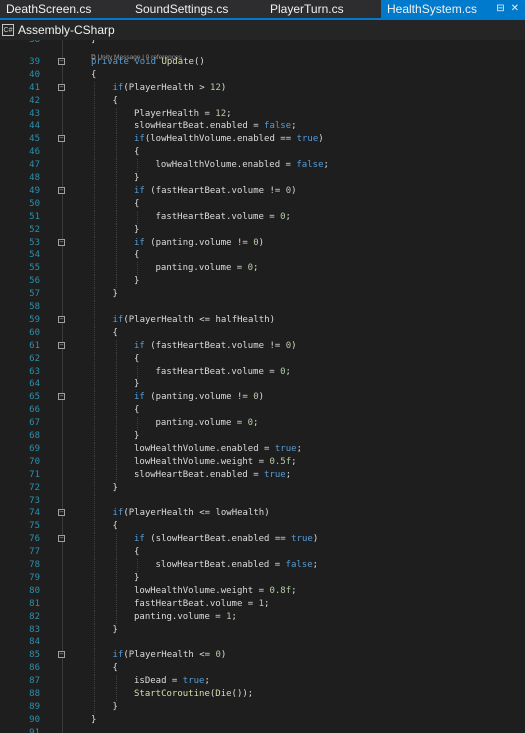 The image size is (525, 733). I want to click on code-line: 80 lowHealthVolume.weight = 0.8f;, so click(262, 591).